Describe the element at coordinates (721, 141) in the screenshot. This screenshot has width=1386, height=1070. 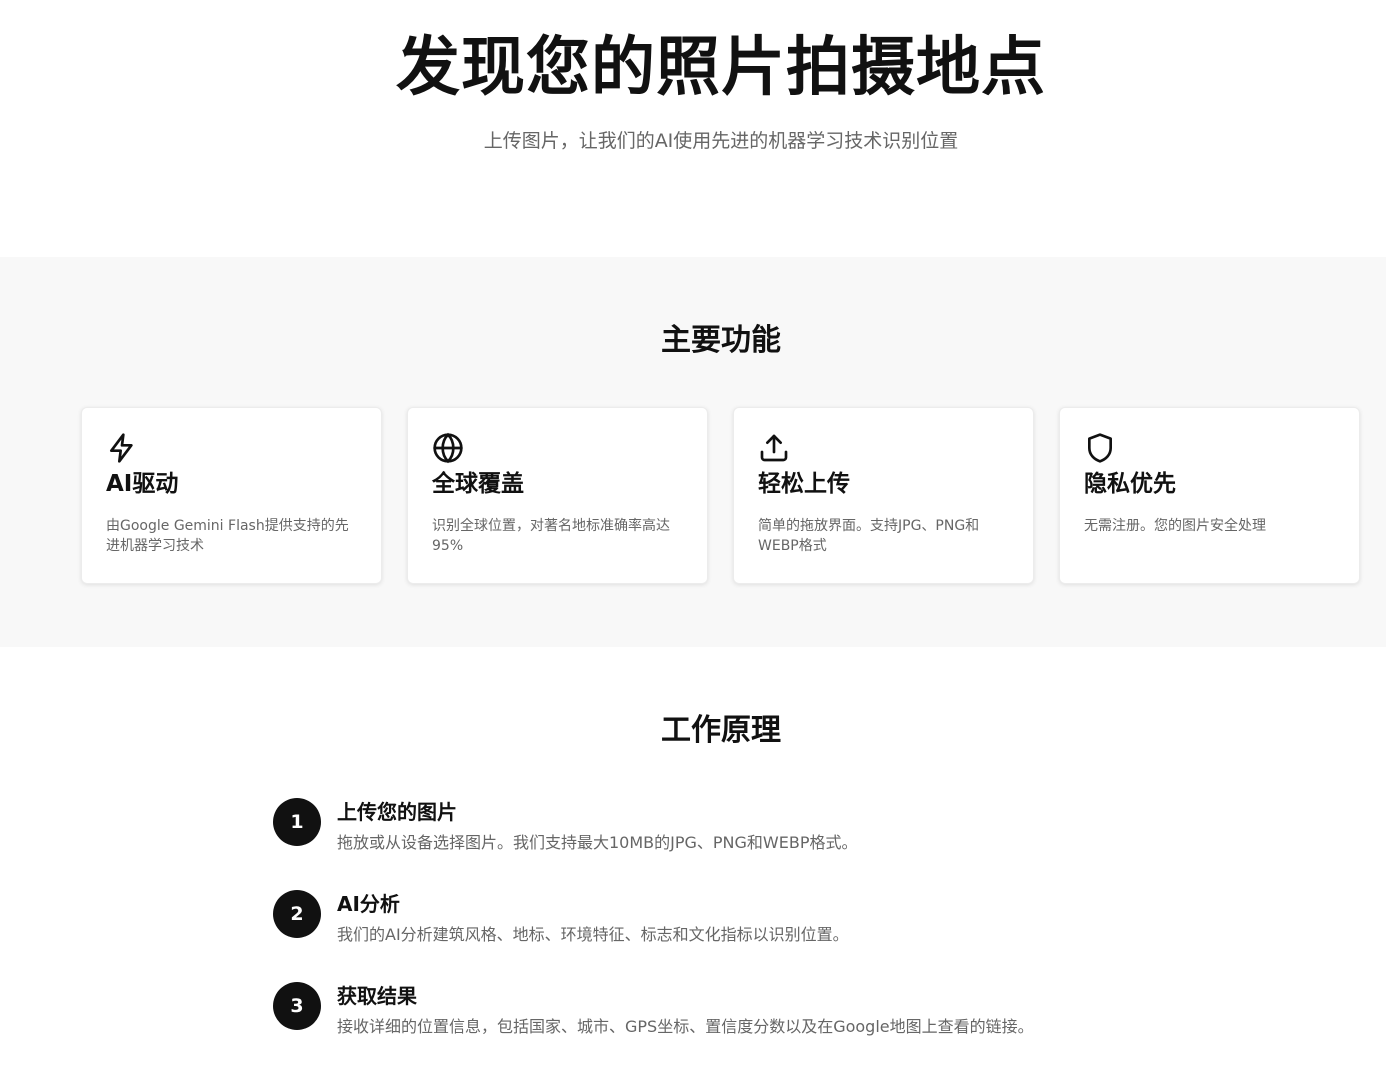
I see `hero-subtitle: 上传图片，让我们的AI使用先进的机器学习技术识别位置` at that location.